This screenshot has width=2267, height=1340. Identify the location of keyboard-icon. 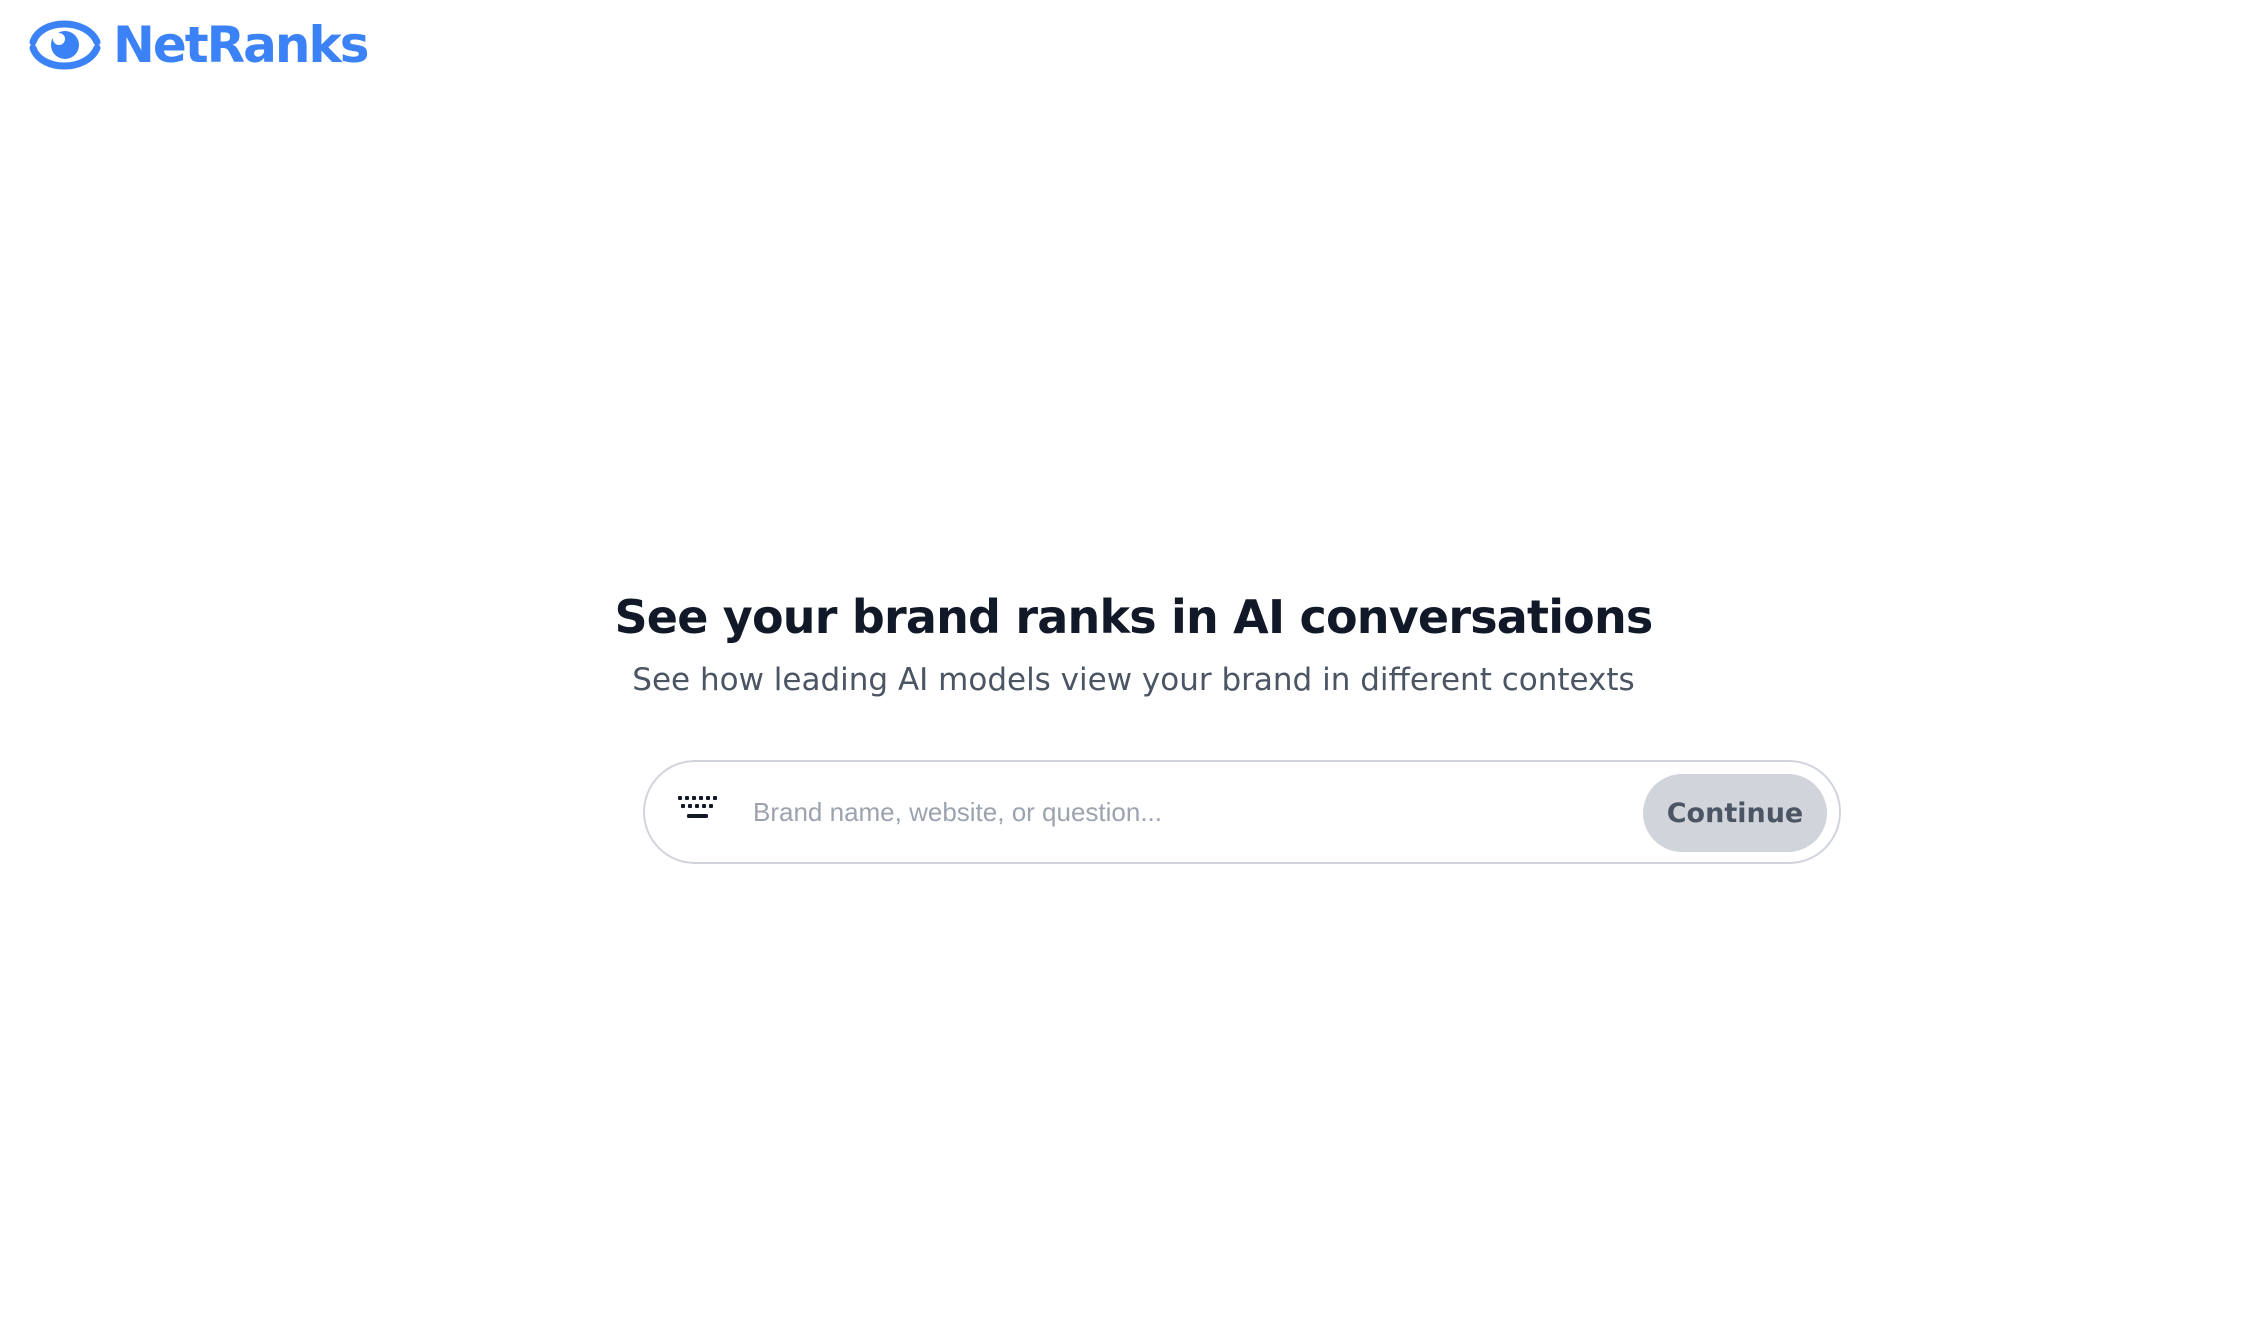
(697, 807).